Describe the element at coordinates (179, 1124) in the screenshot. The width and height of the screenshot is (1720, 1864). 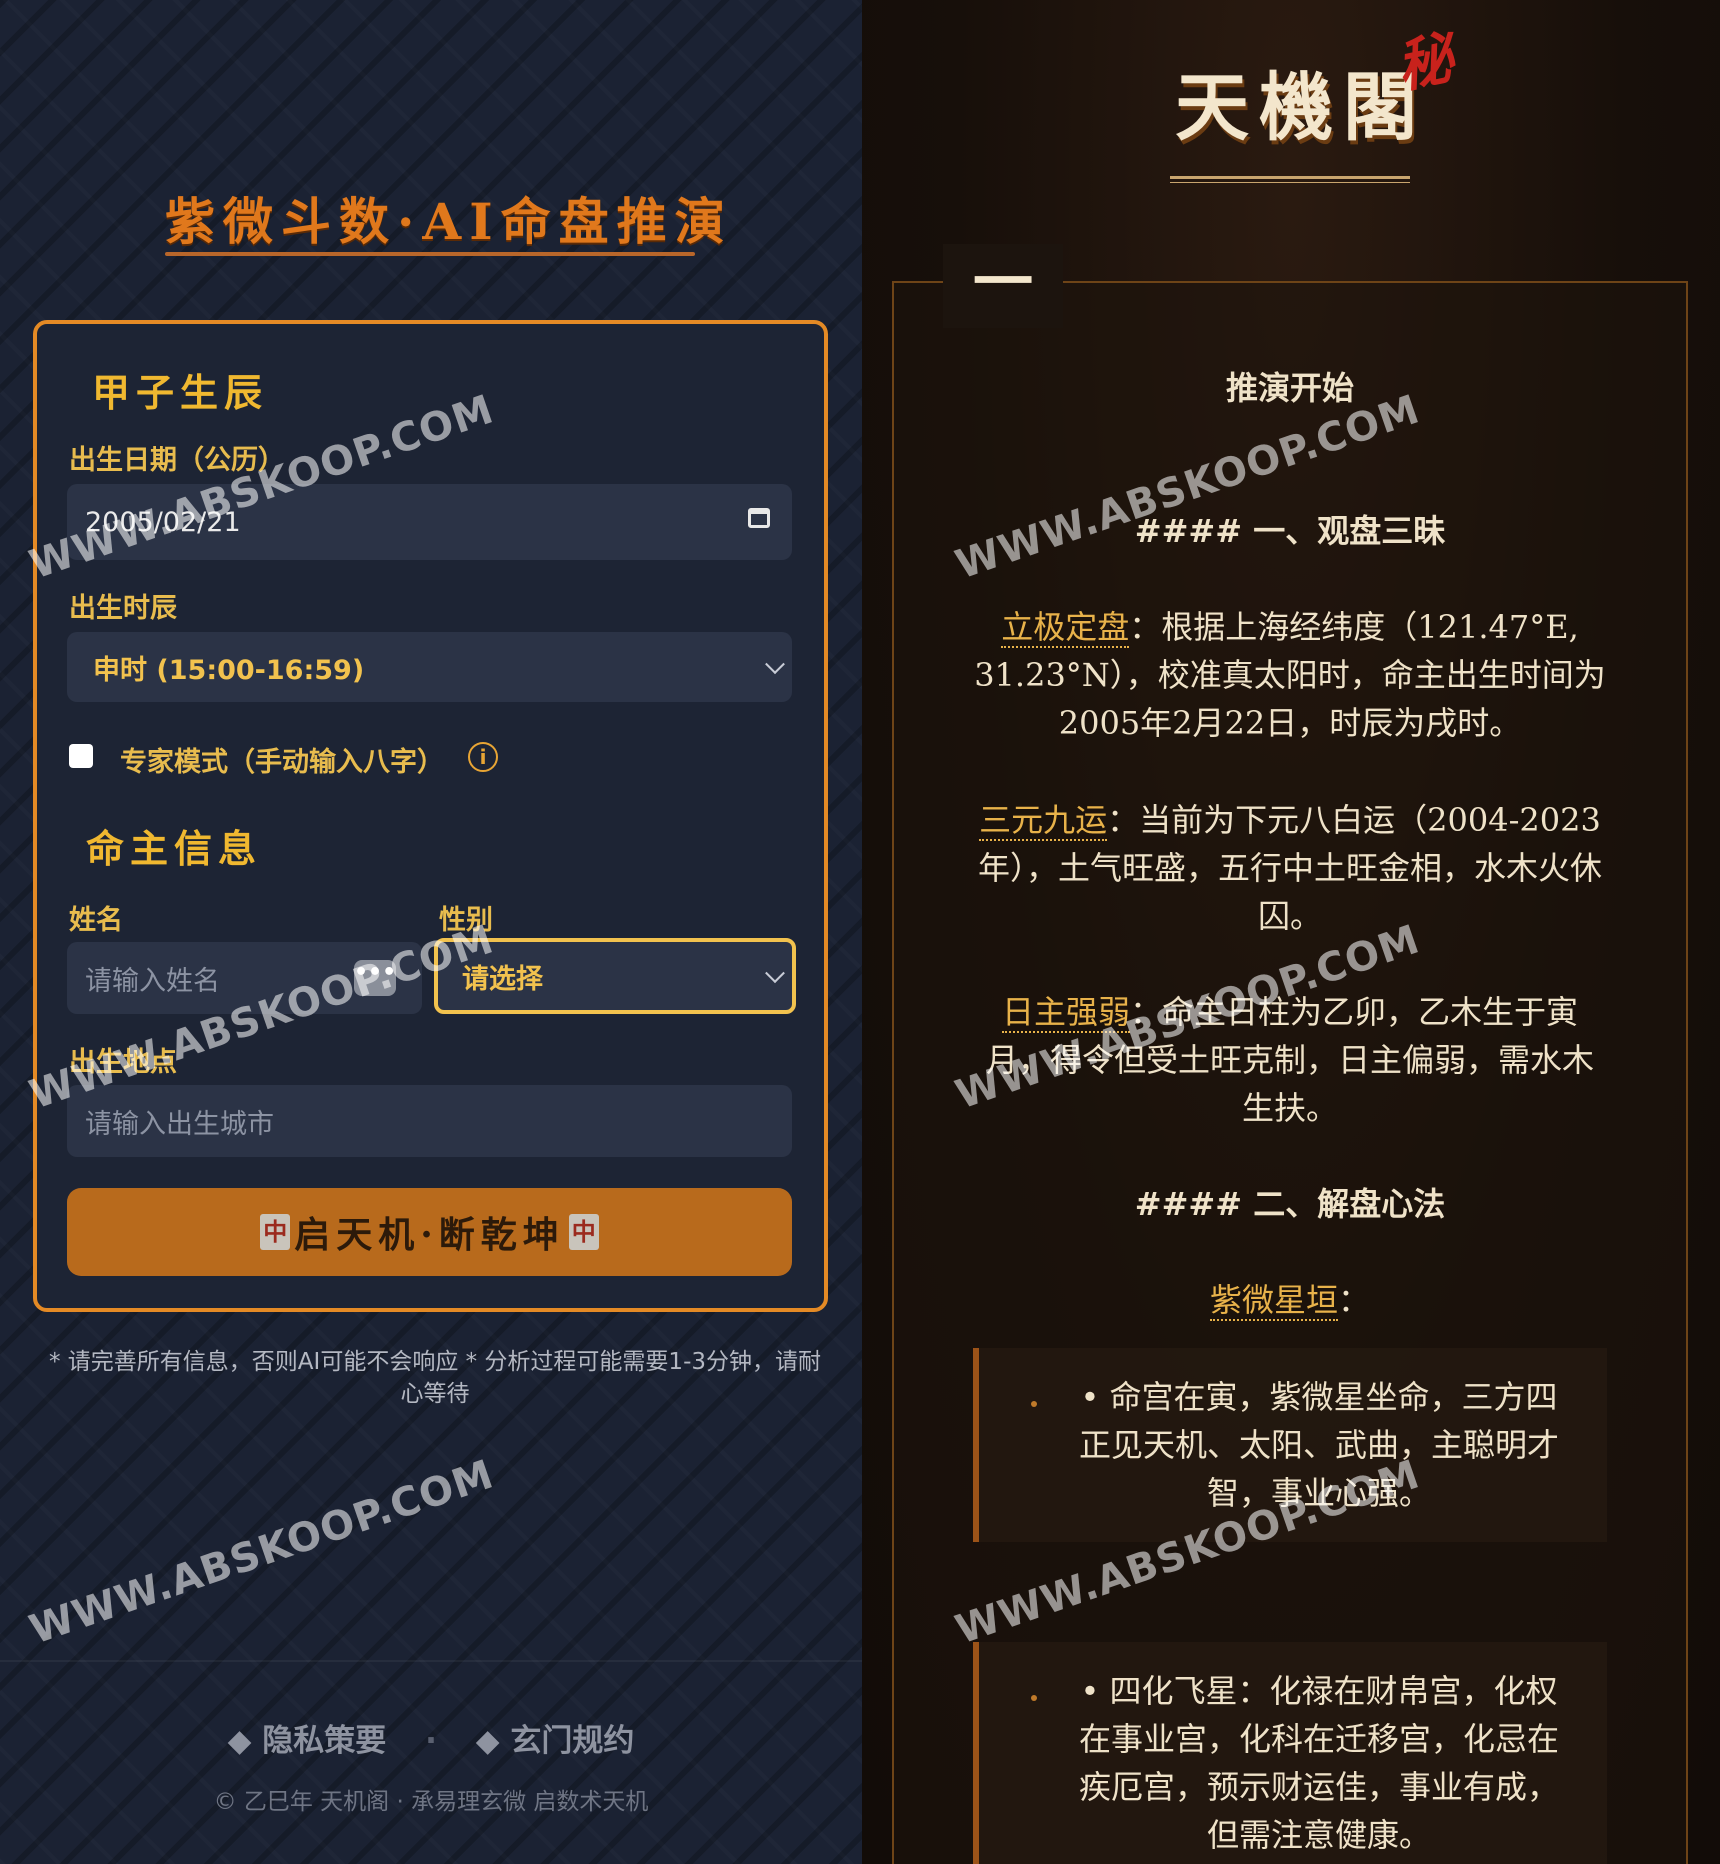
I see `birthplace-placeholder: 请输入出生城市` at that location.